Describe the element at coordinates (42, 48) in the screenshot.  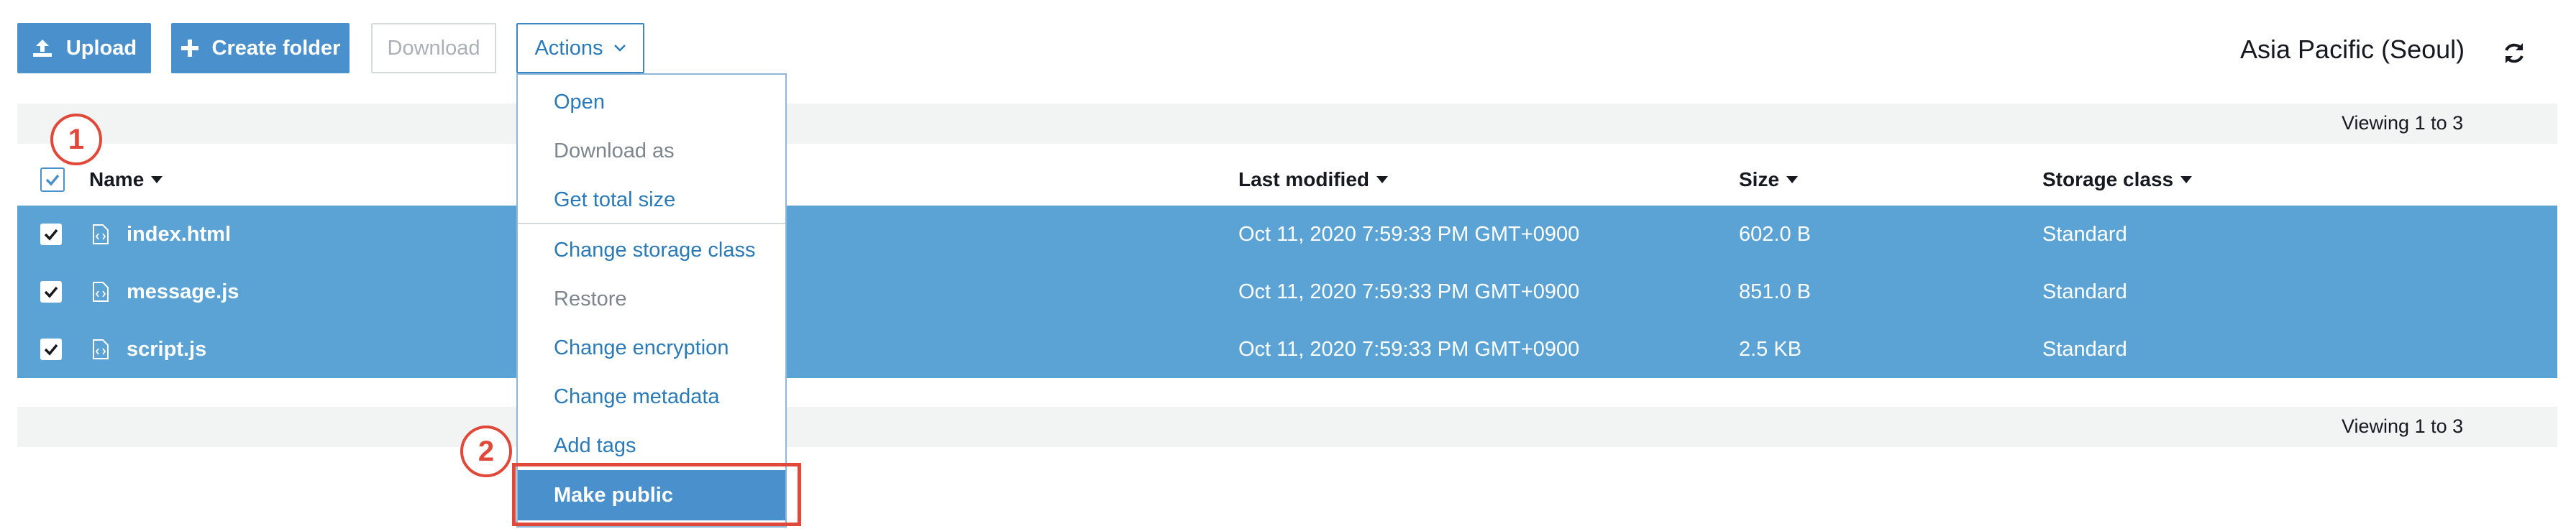
I see `upload-icon` at that location.